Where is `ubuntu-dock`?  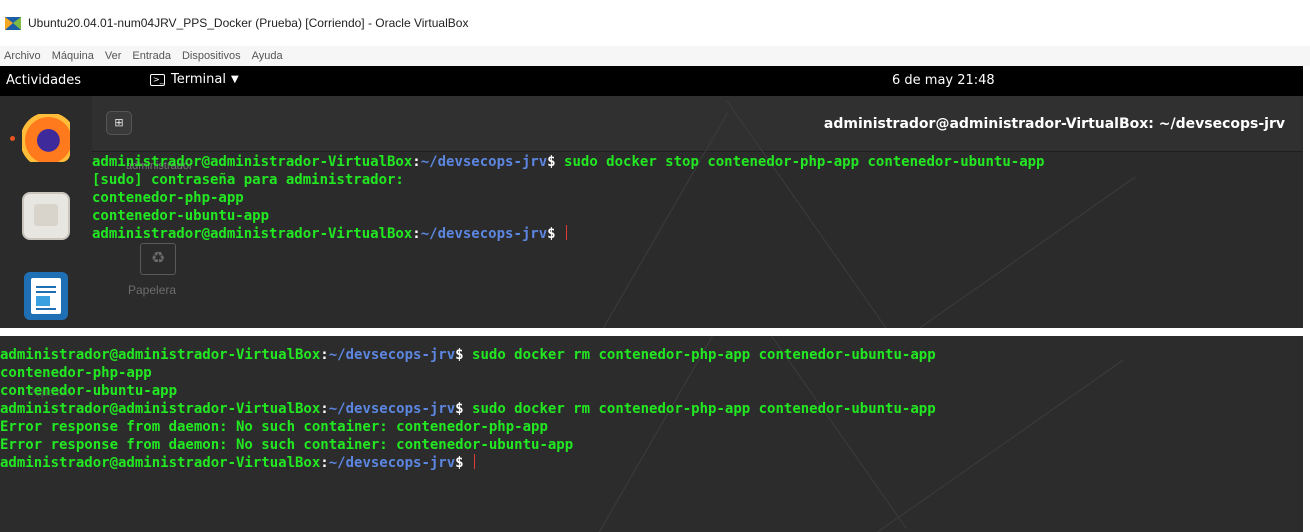
ubuntu-dock is located at coordinates (46, 212).